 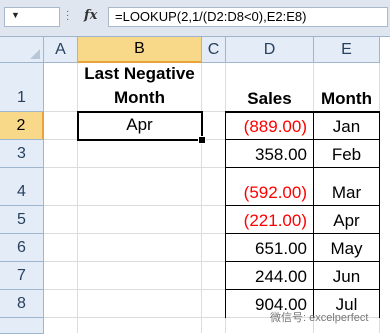 What do you see at coordinates (248, 17) in the screenshot?
I see `formula-input: =LOOKUP(2,1/(D2:D8<0),E2:E8)` at bounding box center [248, 17].